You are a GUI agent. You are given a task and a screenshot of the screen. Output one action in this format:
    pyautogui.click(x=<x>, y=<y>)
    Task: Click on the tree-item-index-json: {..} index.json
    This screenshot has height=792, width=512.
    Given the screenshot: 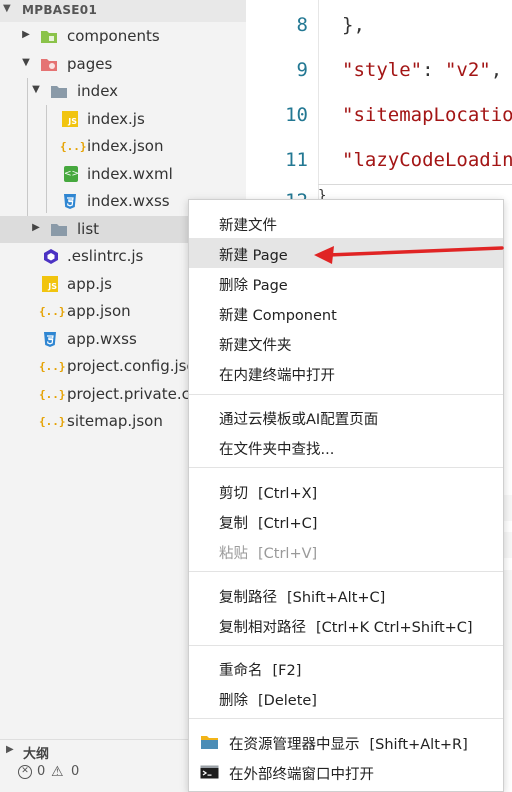 What is the action you would take?
    pyautogui.click(x=123, y=146)
    